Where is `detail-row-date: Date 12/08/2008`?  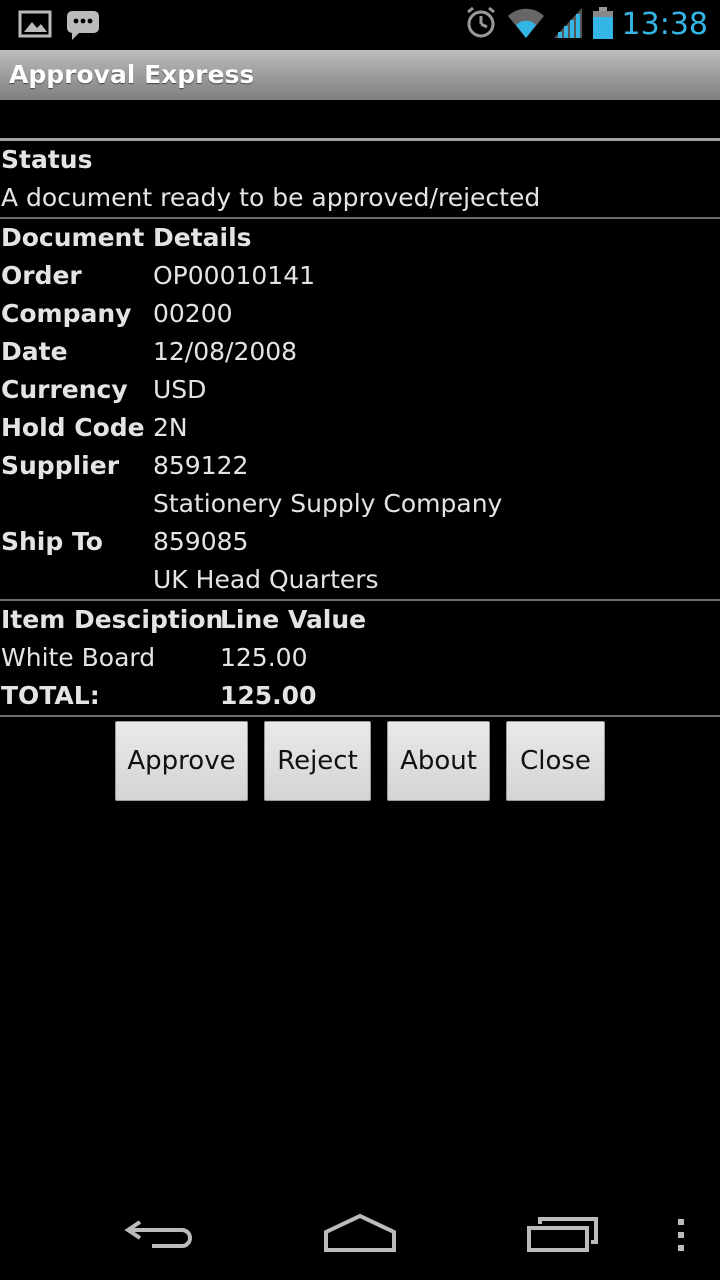
detail-row-date: Date 12/08/2008 is located at coordinates (360, 352).